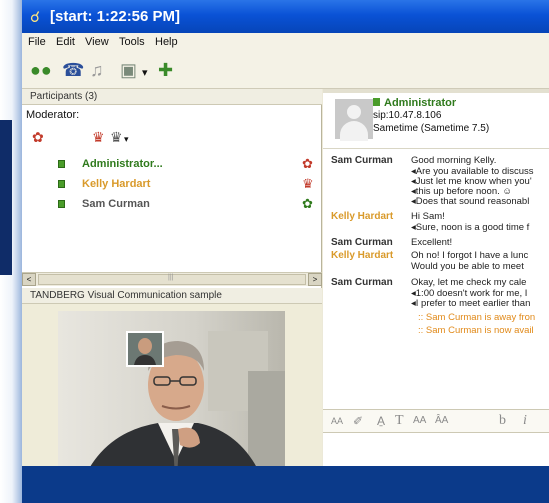 The height and width of the screenshot is (503, 549). Describe the element at coordinates (41, 70) in the screenshot. I see `people-icon: ●●` at that location.